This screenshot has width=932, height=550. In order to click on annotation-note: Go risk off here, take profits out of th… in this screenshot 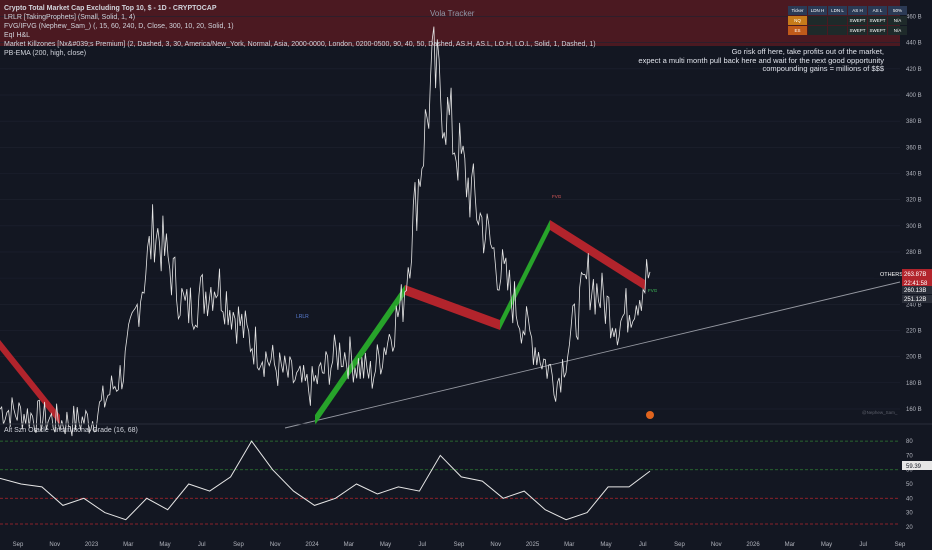, I will do `click(761, 60)`.